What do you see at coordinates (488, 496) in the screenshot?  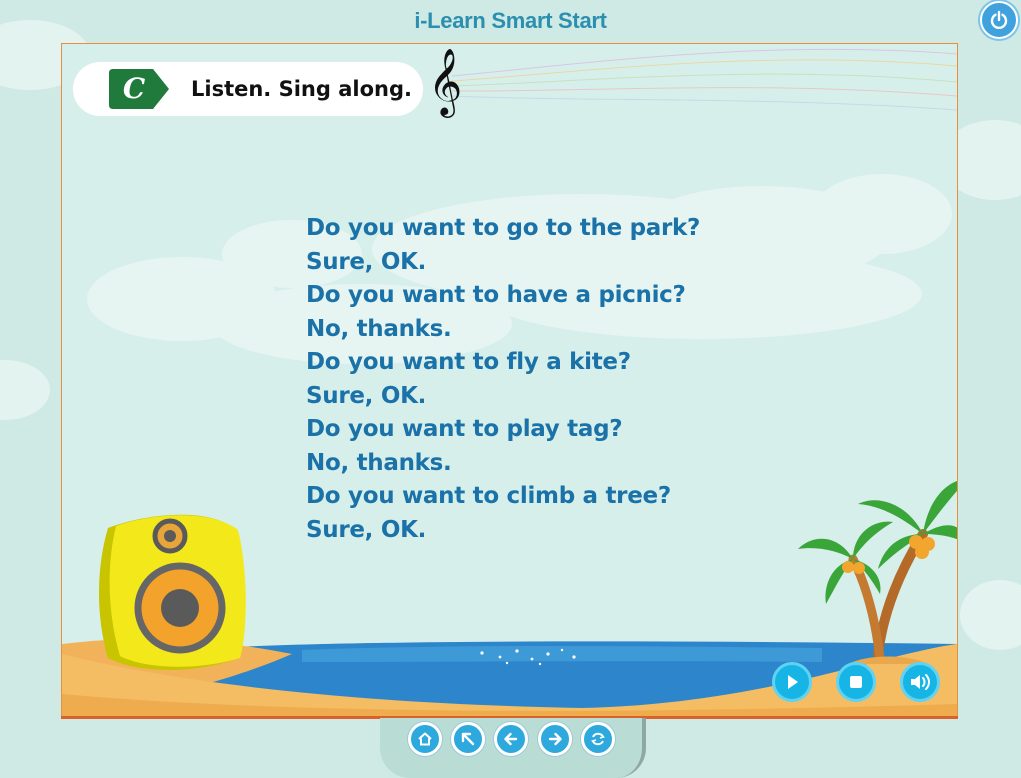 I see `lyric-line: Do you want to climb a tree?` at bounding box center [488, 496].